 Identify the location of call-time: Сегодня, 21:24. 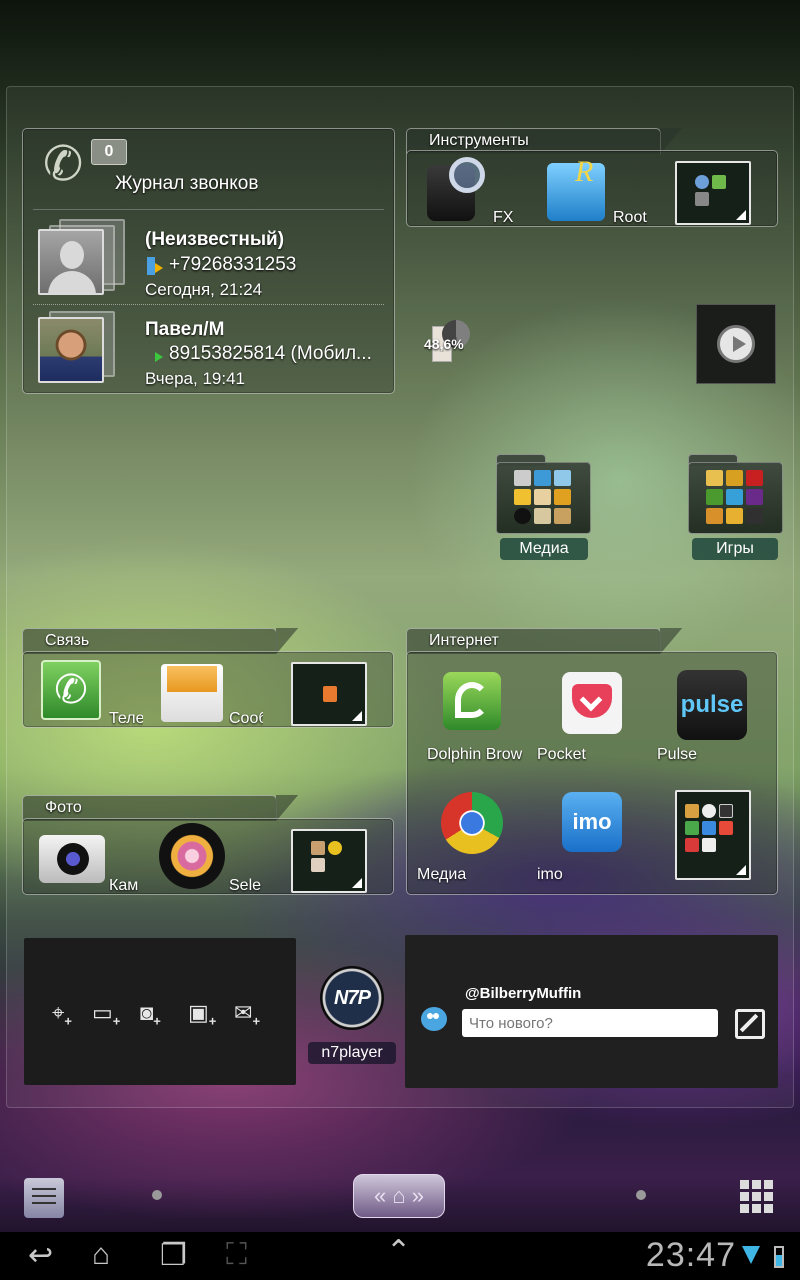
(204, 289).